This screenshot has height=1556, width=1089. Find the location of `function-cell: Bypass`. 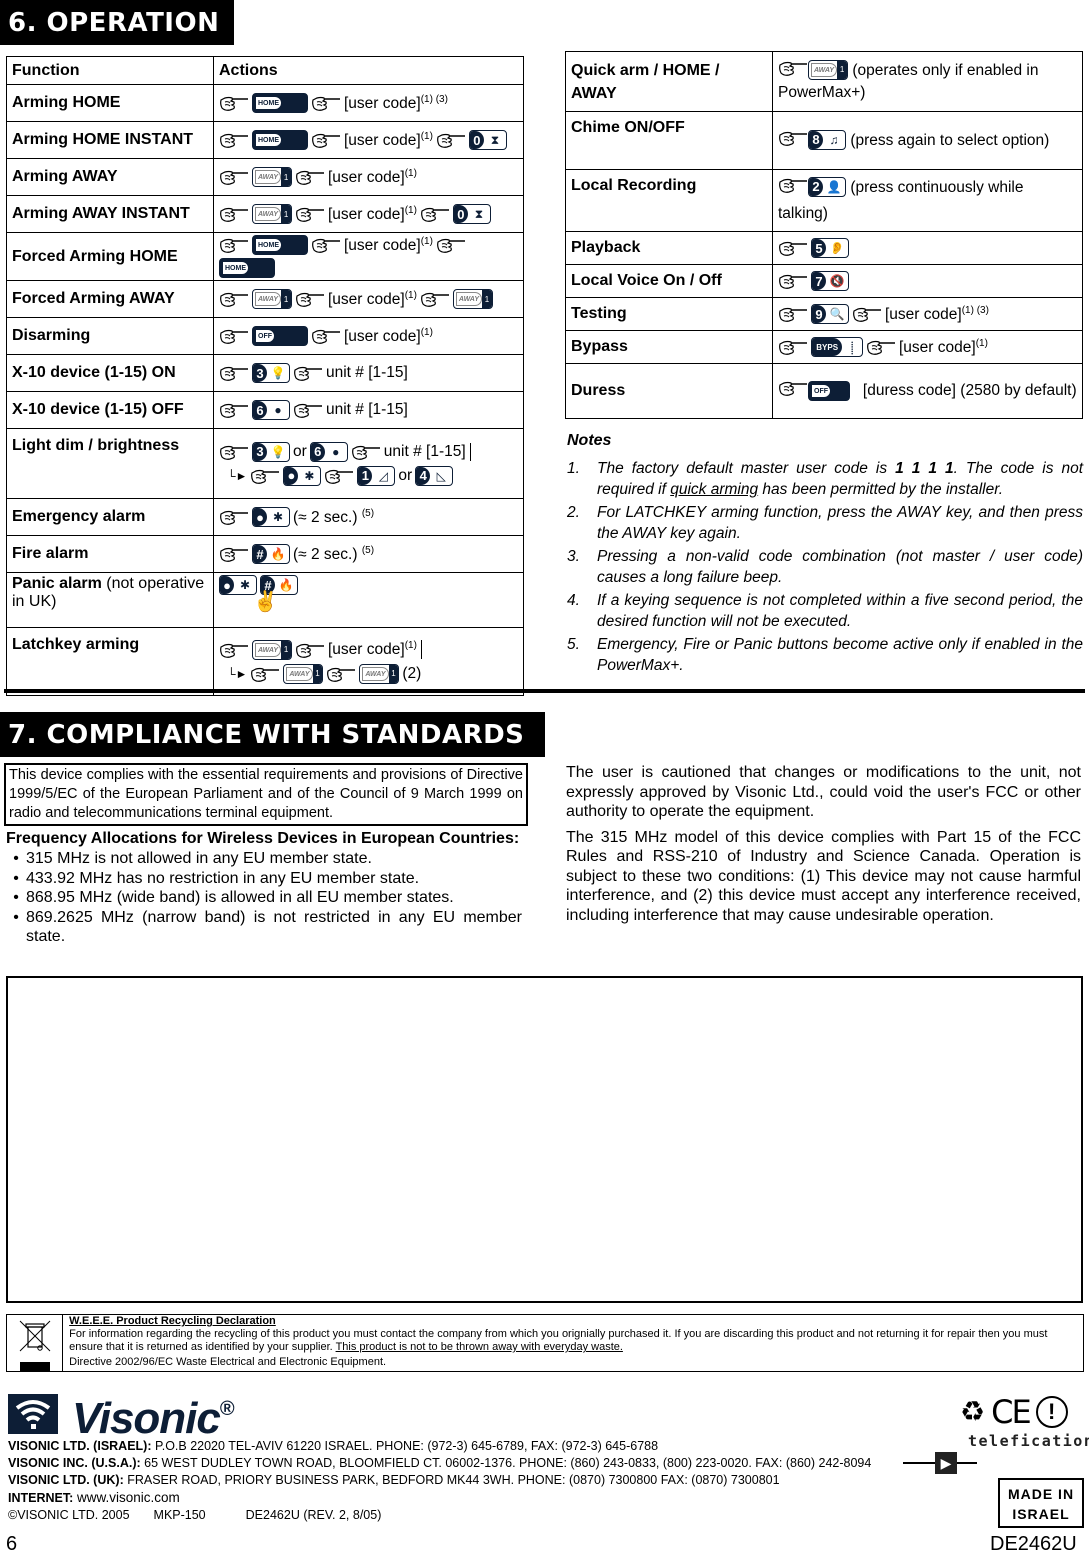

function-cell: Bypass is located at coordinates (669, 347).